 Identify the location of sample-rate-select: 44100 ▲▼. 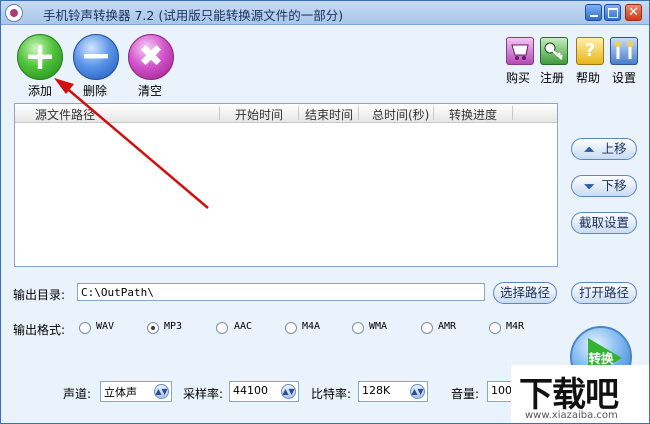
(264, 391).